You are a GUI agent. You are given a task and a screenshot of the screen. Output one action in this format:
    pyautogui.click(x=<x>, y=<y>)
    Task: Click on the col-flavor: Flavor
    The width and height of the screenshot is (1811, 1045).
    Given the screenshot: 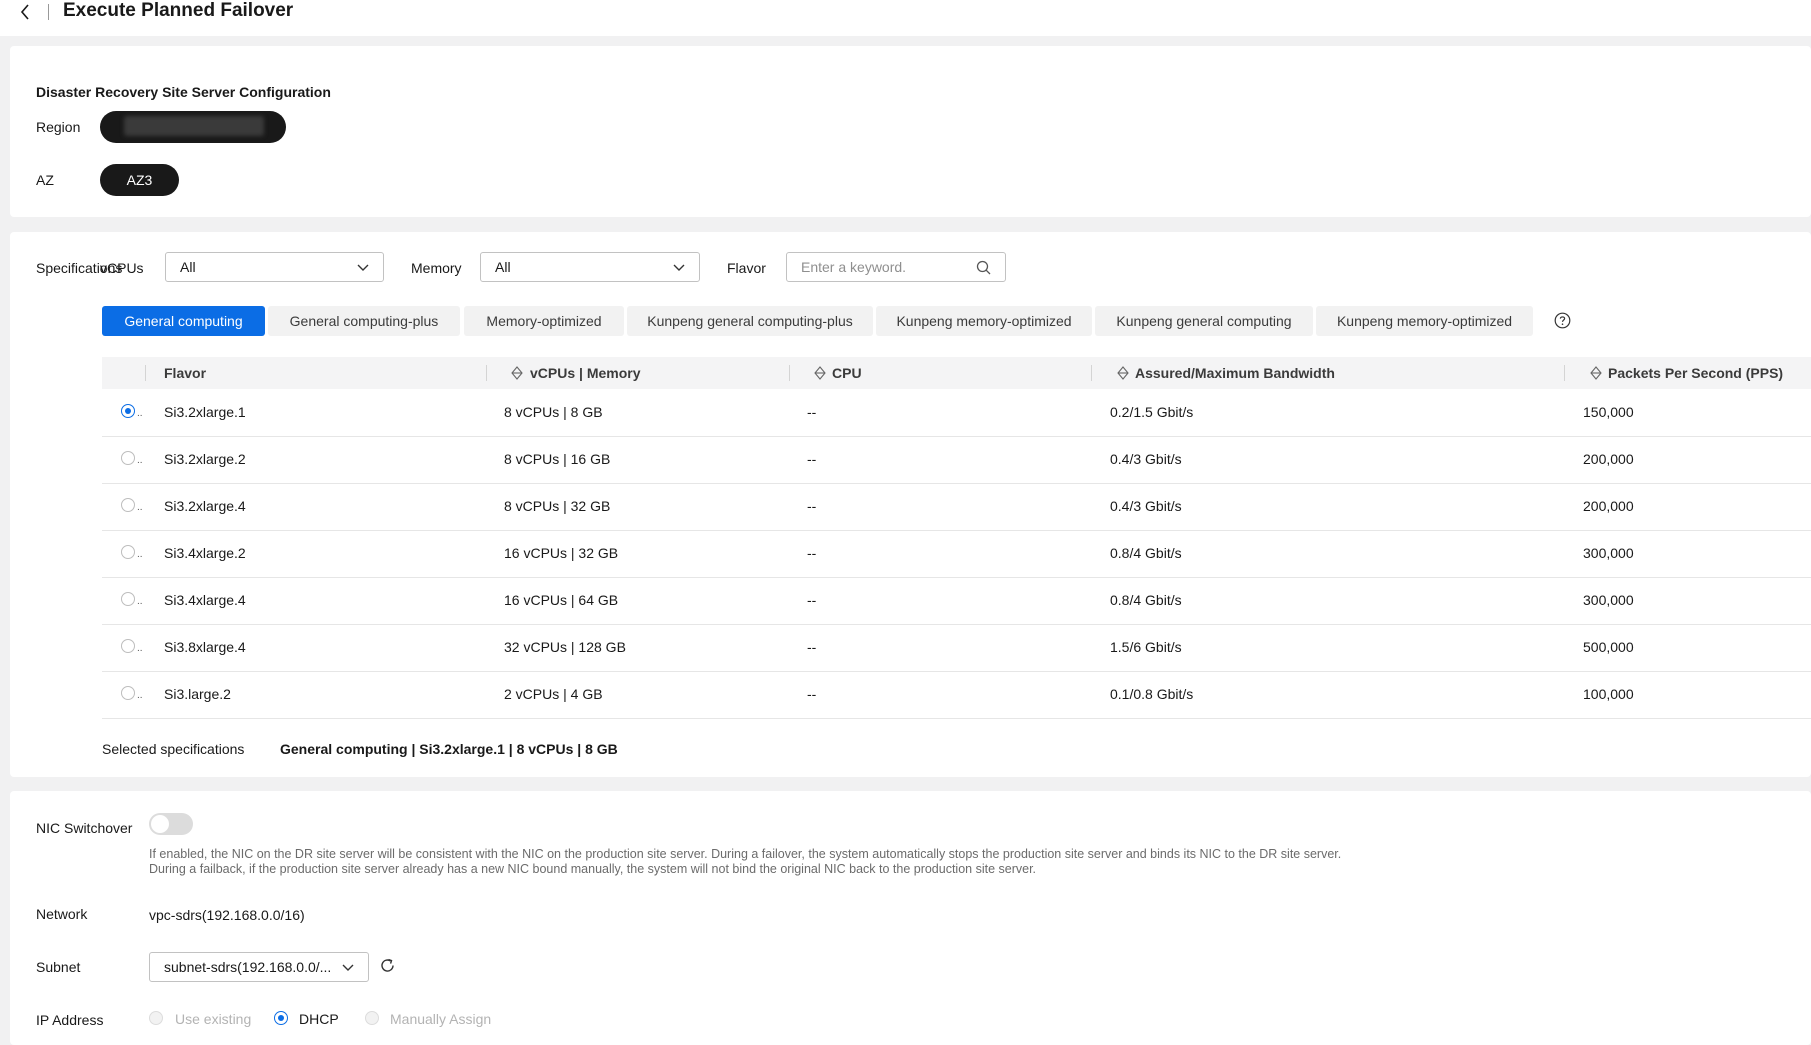 What is the action you would take?
    pyautogui.click(x=185, y=373)
    